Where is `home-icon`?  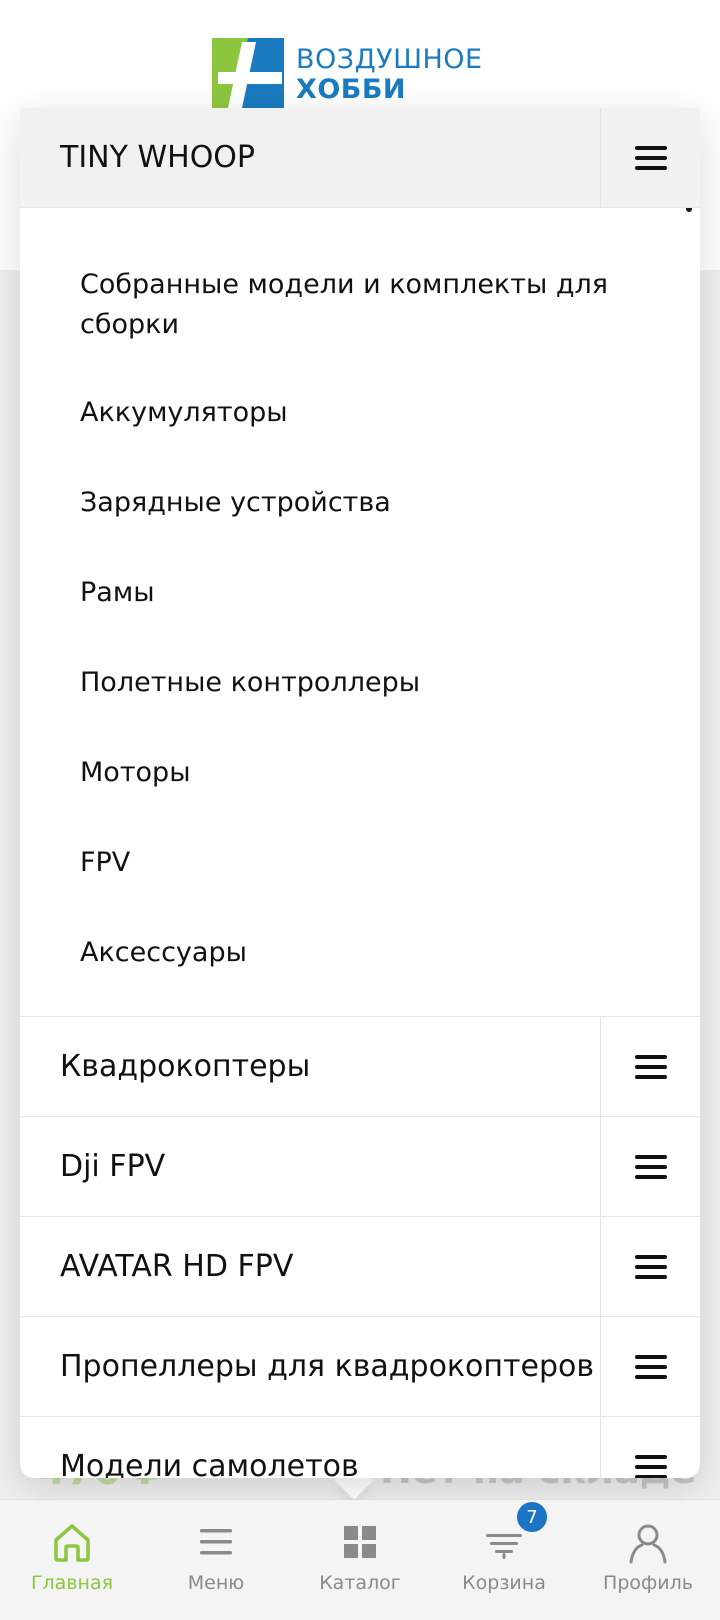 home-icon is located at coordinates (72, 1543).